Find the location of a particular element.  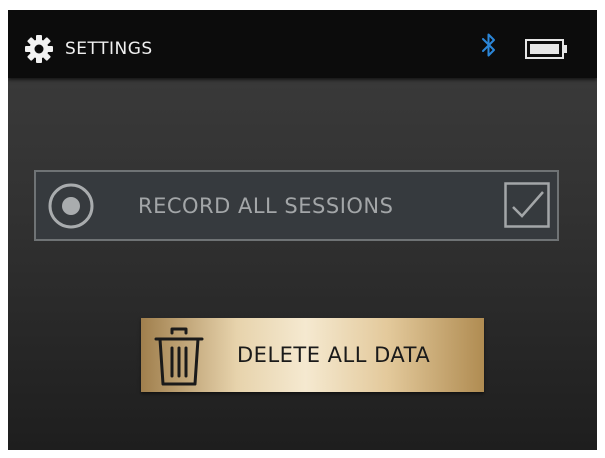

bluetooth-icon is located at coordinates (488, 45).